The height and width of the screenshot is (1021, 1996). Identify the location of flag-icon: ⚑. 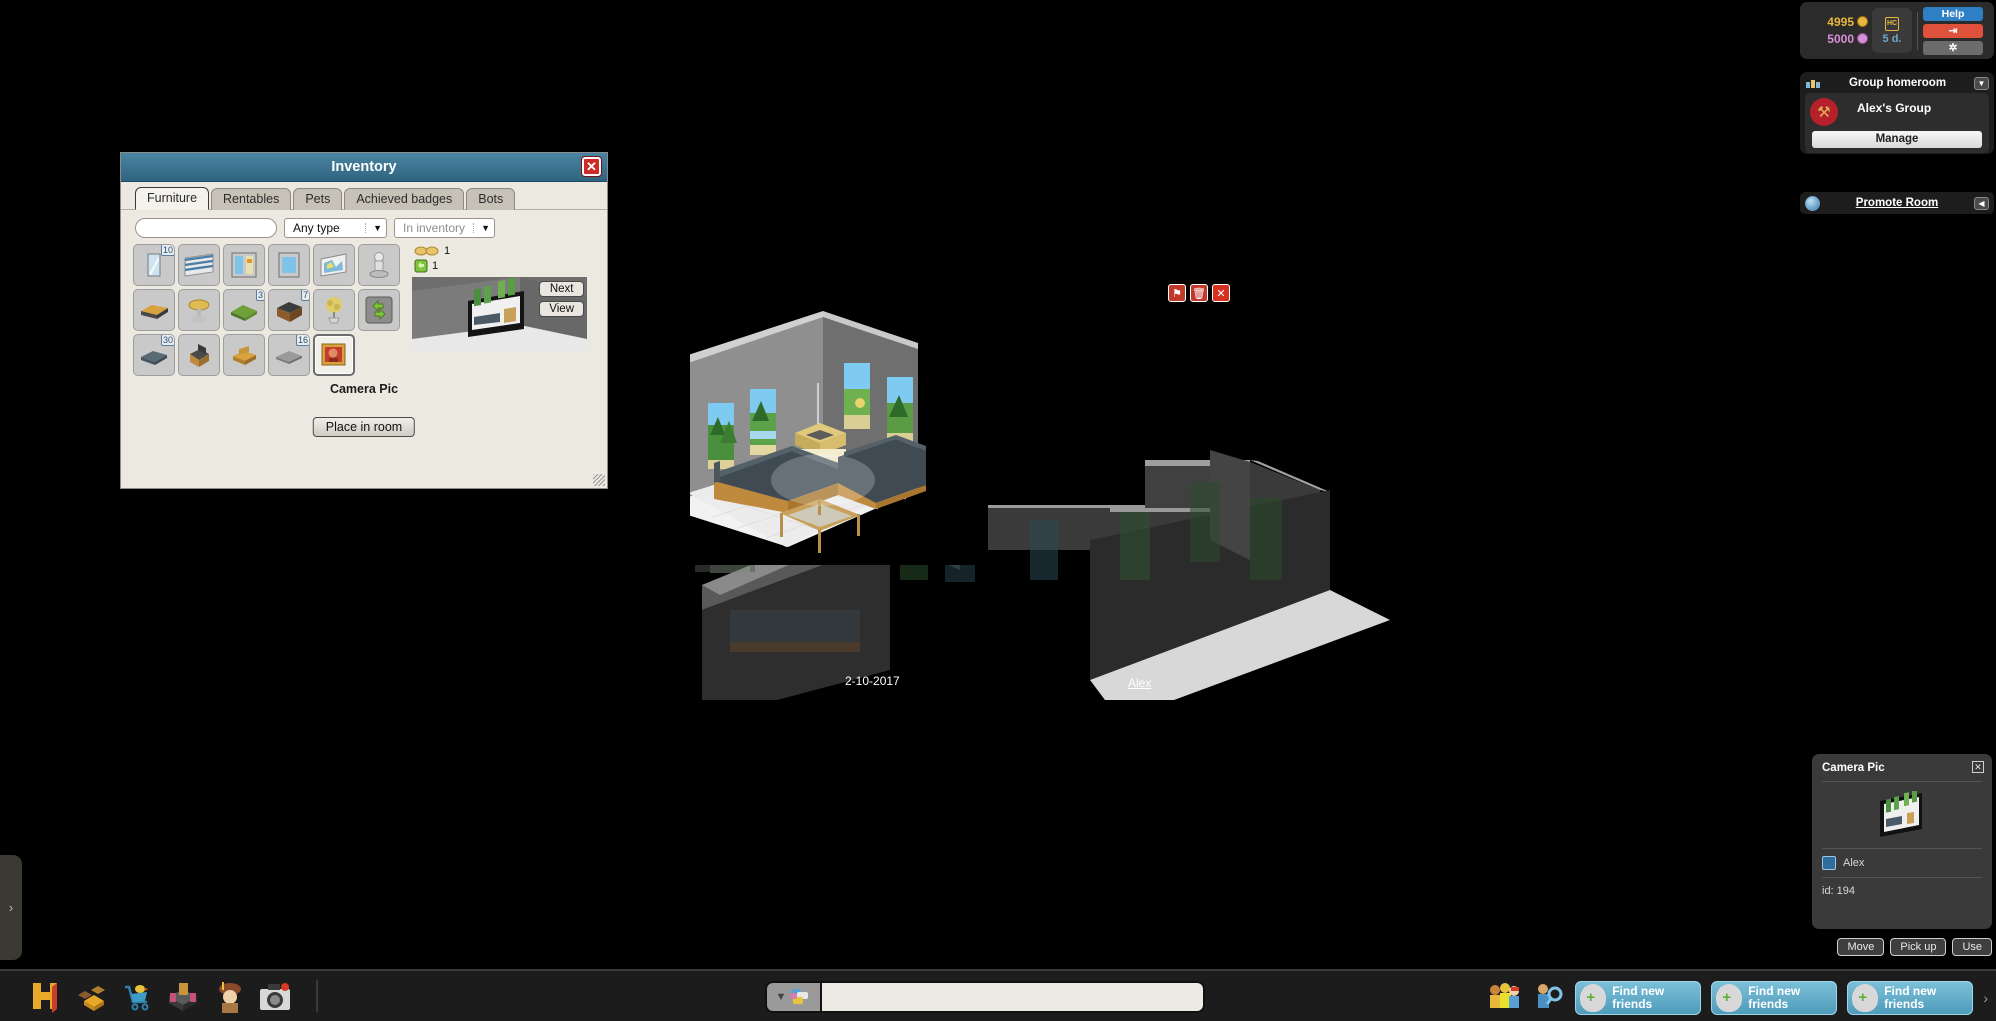
(1177, 293).